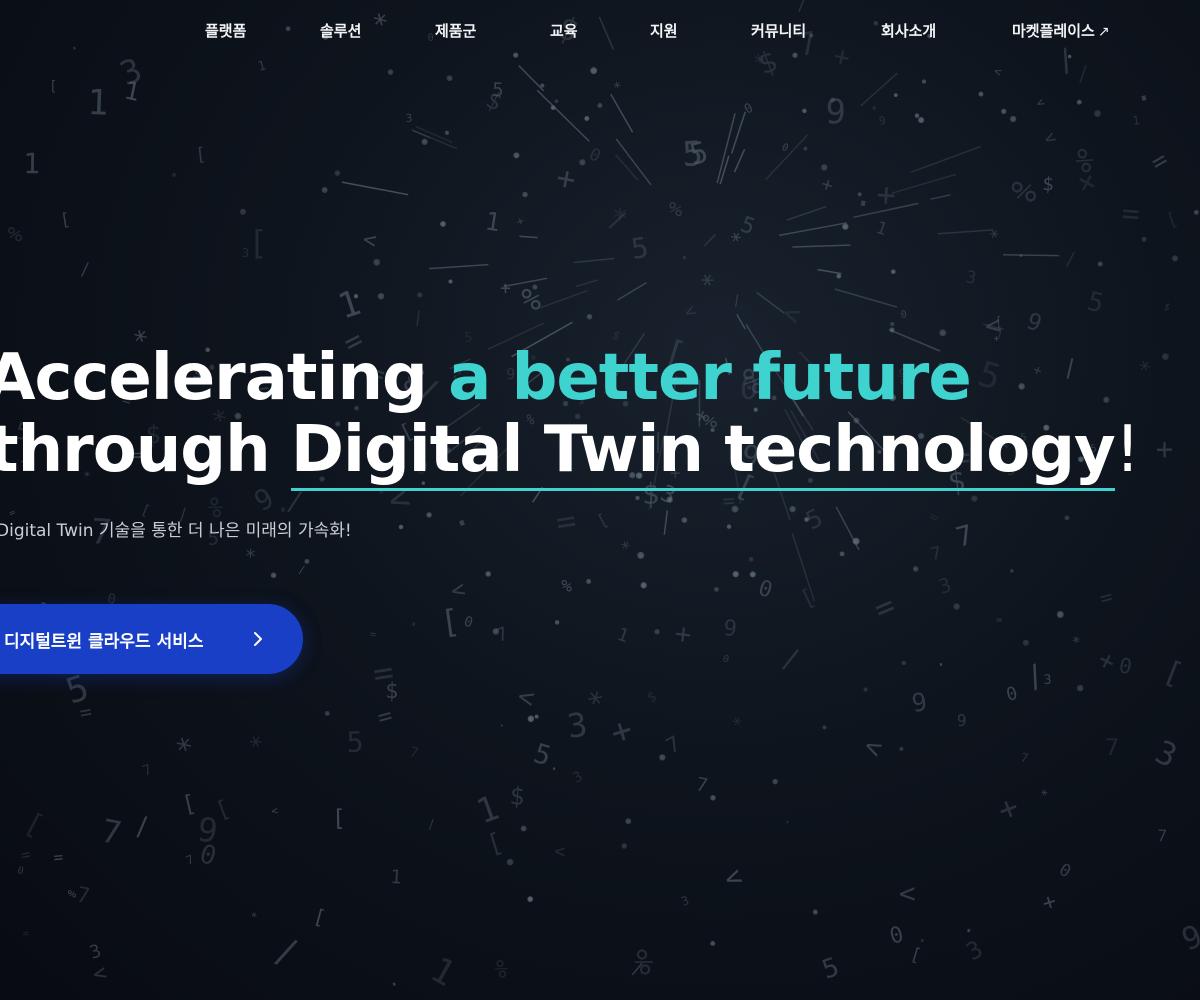  Describe the element at coordinates (151, 639) in the screenshot. I see `digital-twin-cloud-service-button: 디지털트윈 클라우드 서비스` at that location.